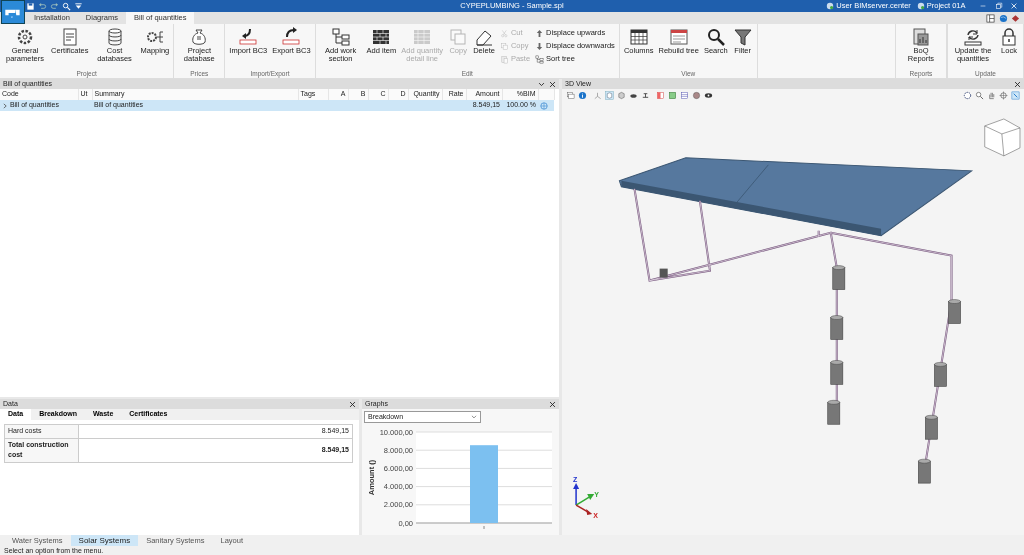  I want to click on refresh-icon, so click(973, 37).